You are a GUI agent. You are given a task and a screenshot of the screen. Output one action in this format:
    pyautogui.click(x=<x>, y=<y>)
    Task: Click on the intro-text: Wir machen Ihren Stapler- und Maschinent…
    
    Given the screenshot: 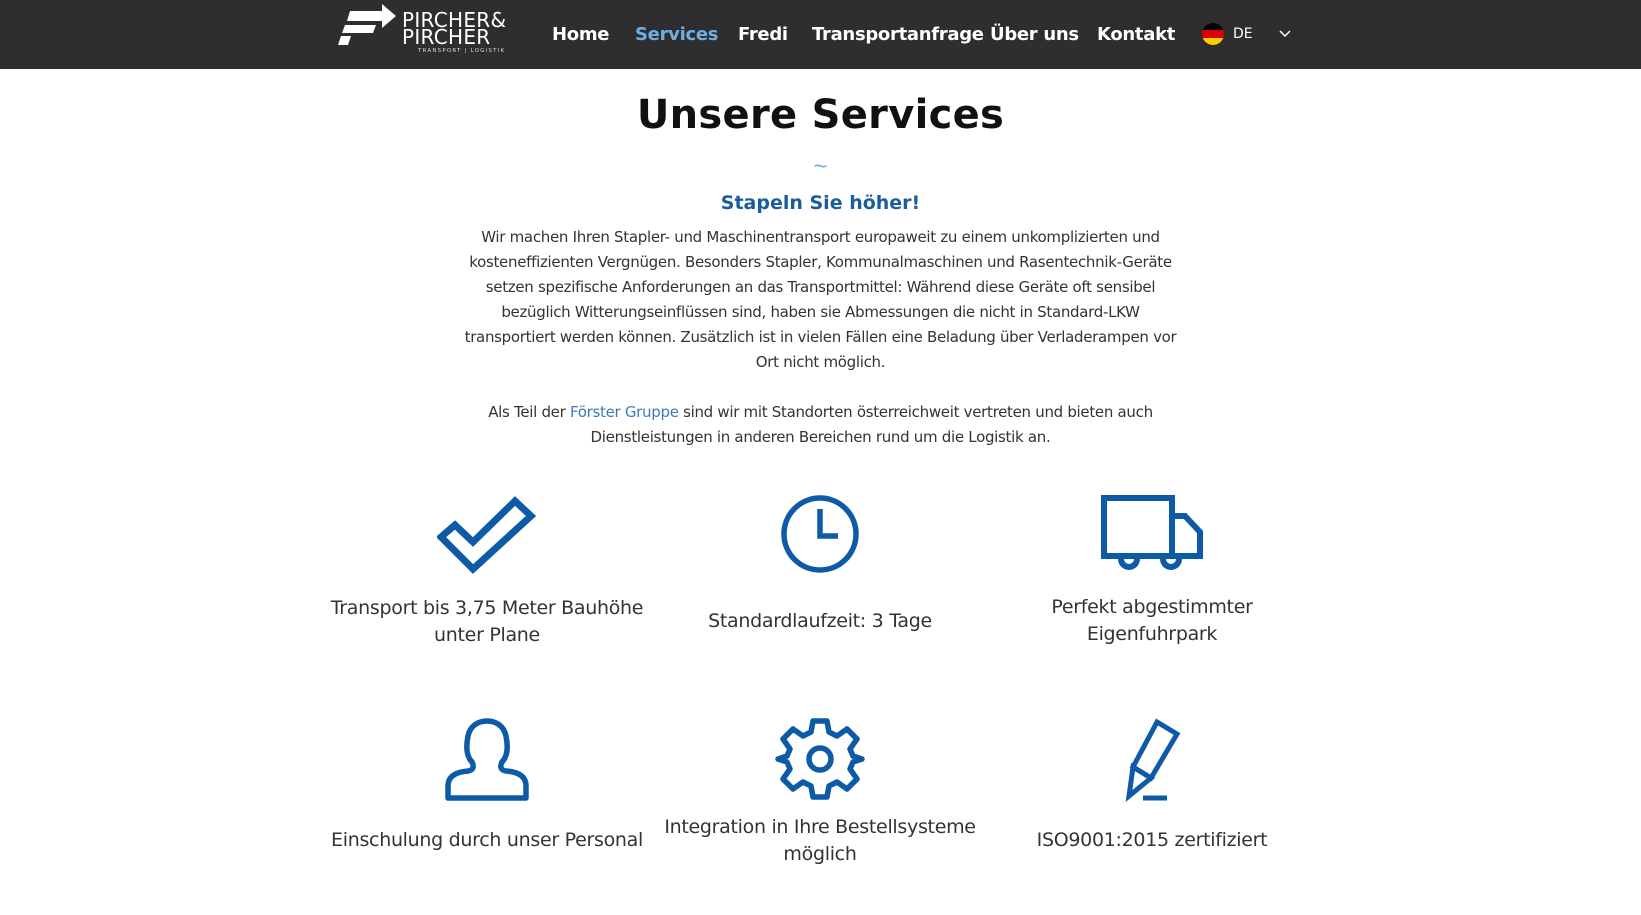 What is the action you would take?
    pyautogui.click(x=820, y=350)
    